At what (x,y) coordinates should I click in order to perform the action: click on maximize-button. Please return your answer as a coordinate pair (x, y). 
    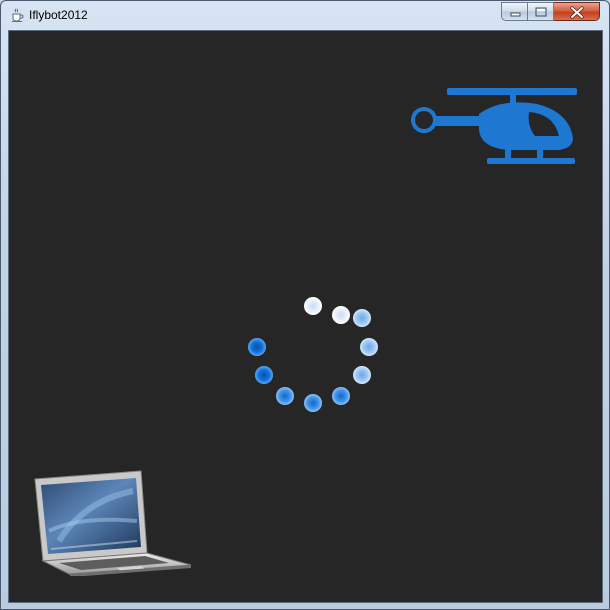
    Looking at the image, I should click on (541, 11).